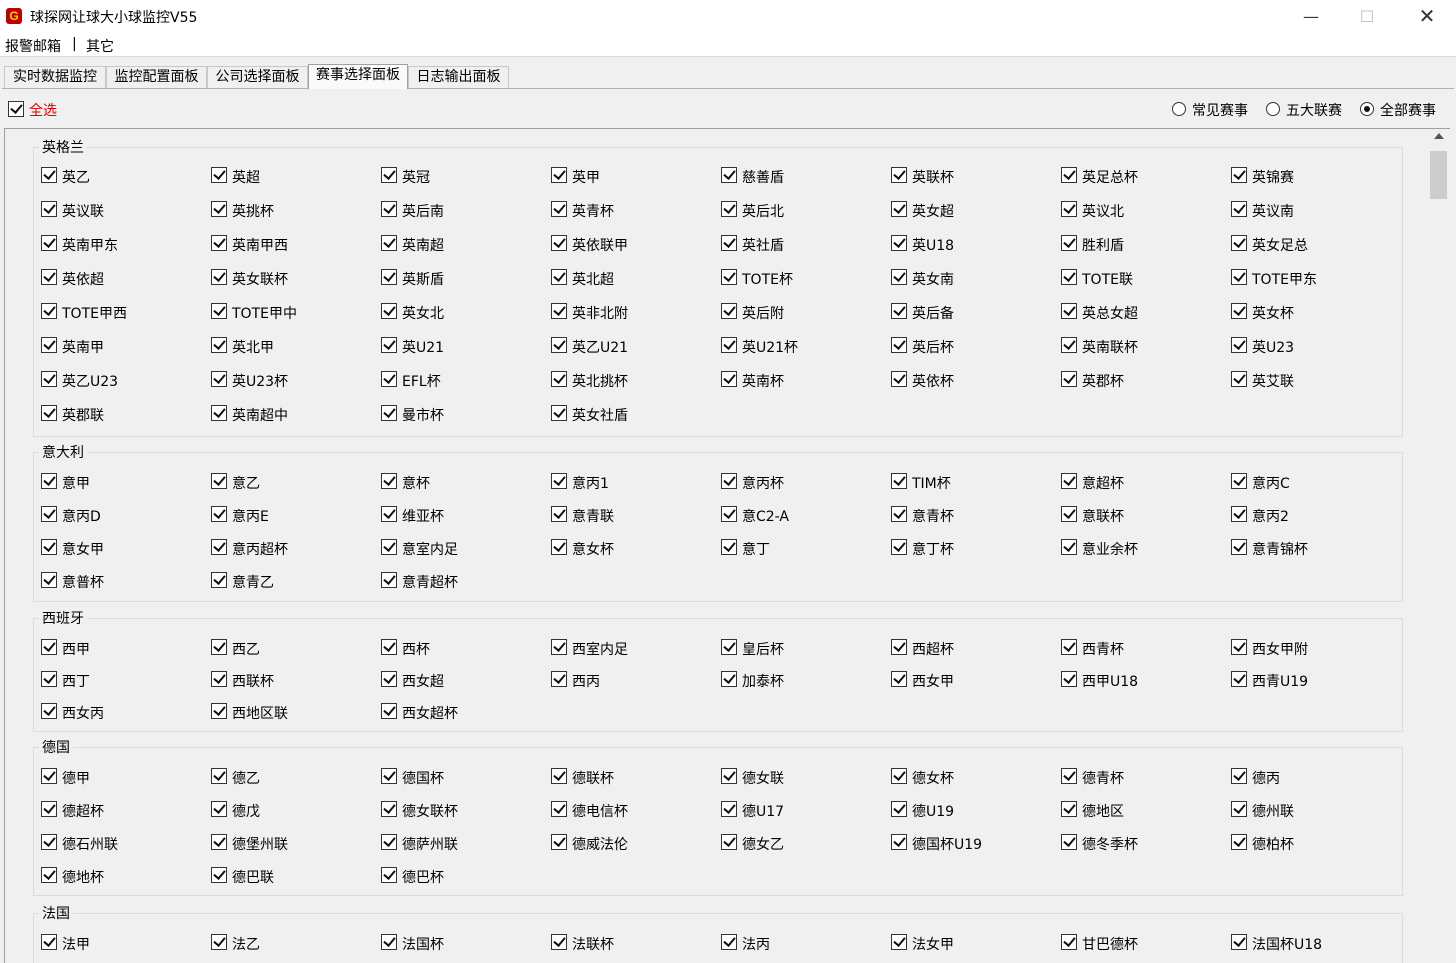  What do you see at coordinates (763, 381) in the screenshot?
I see `league-label: 英南杯` at bounding box center [763, 381].